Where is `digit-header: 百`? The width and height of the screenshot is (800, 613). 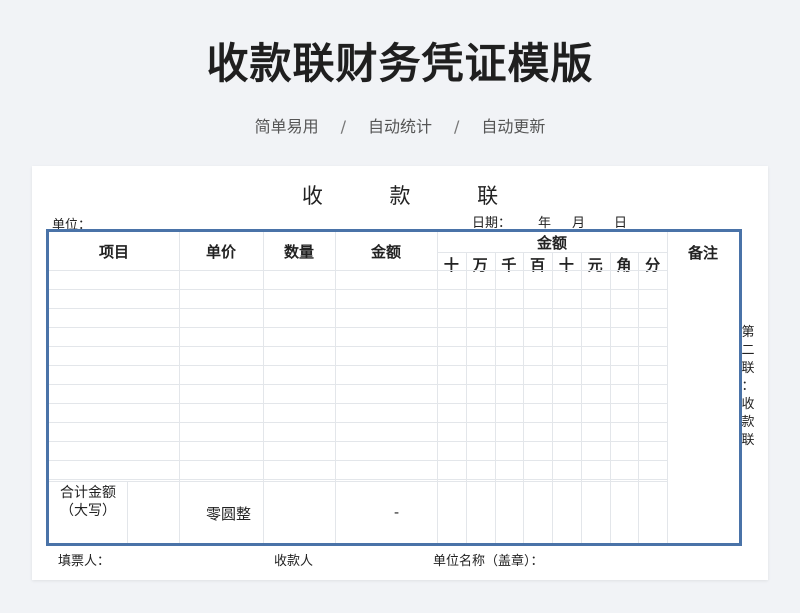 digit-header: 百 is located at coordinates (538, 265).